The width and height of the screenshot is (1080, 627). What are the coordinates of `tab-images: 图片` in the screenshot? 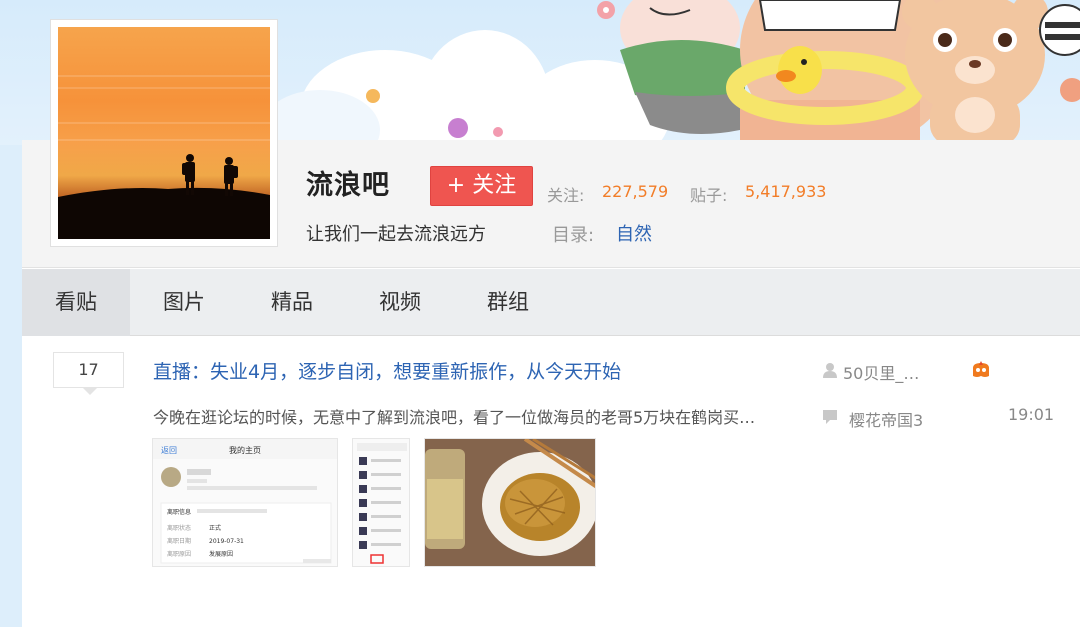 It's located at (184, 302).